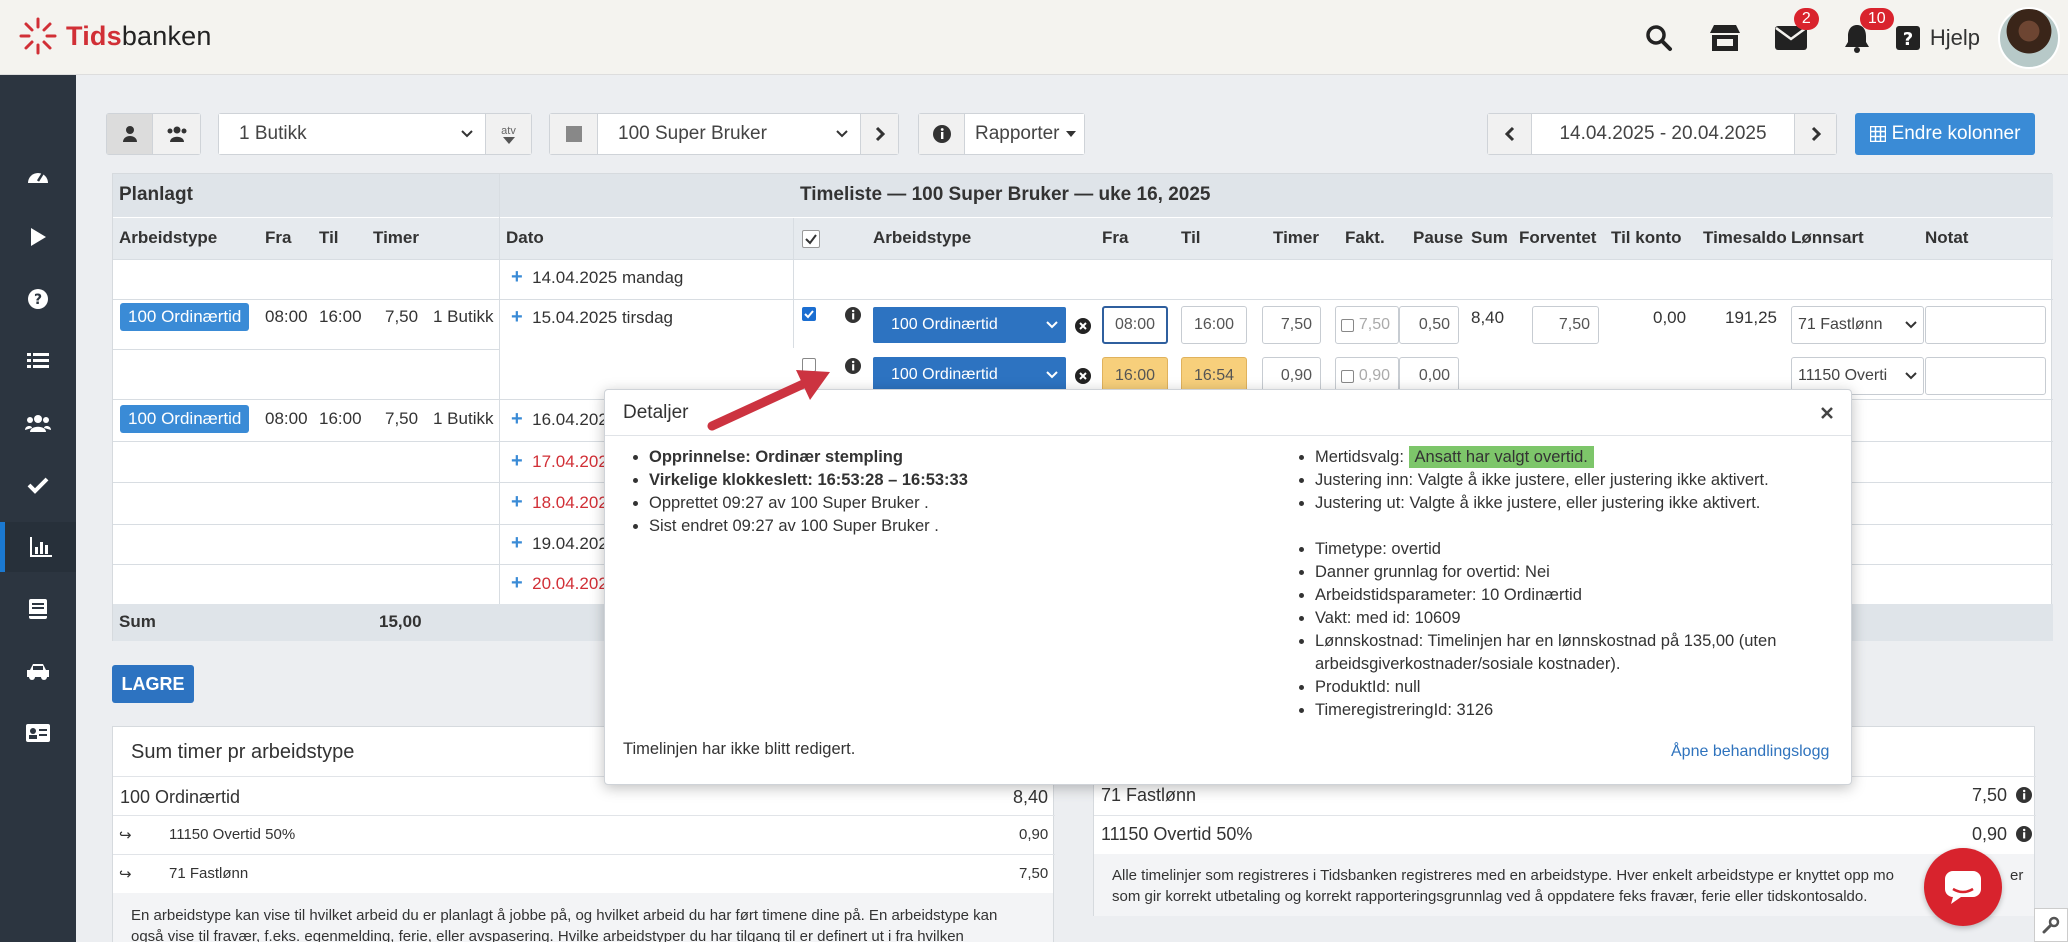 The width and height of the screenshot is (2068, 942). Describe the element at coordinates (1024, 134) in the screenshot. I see `reports-dropdown: Rapporter` at that location.